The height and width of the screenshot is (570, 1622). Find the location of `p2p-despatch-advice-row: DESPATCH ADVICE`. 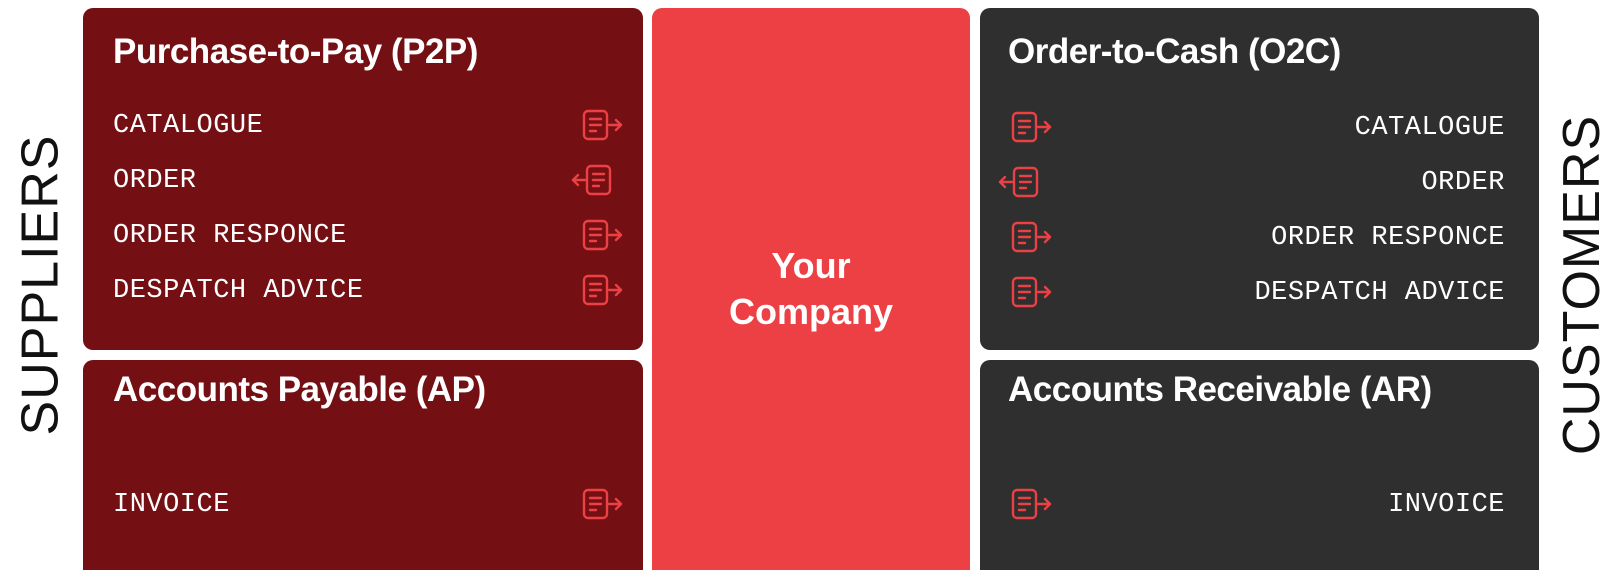

p2p-despatch-advice-row: DESPATCH ADVICE is located at coordinates (369, 290).